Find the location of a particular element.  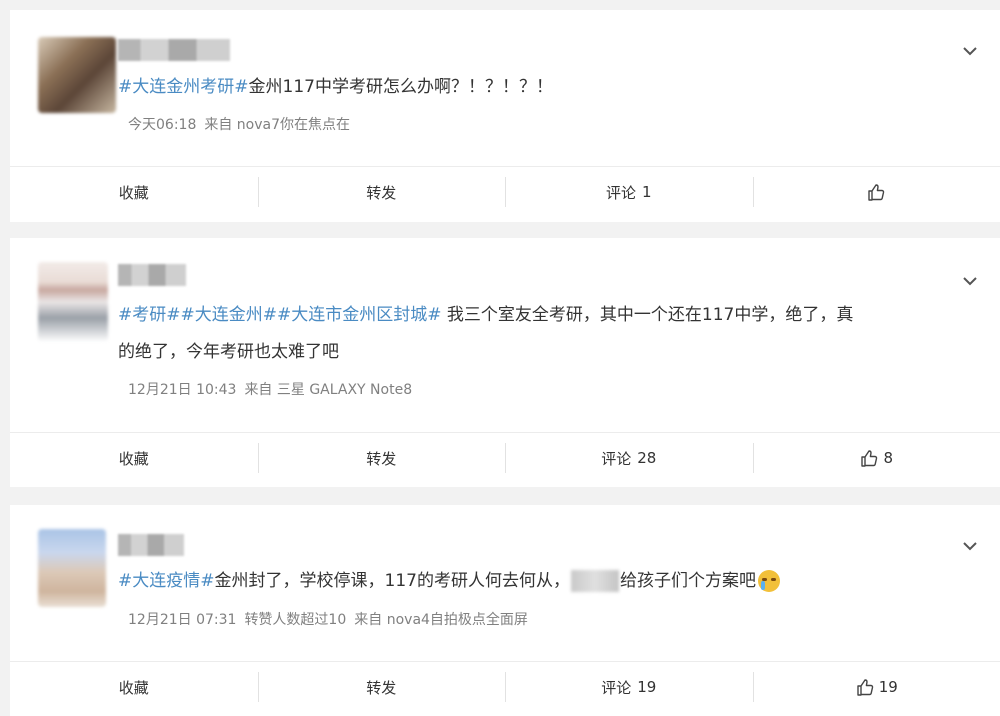

post-meta: 12月21日 10:43 来自 三星 GALAXY Note8 is located at coordinates (274, 389).